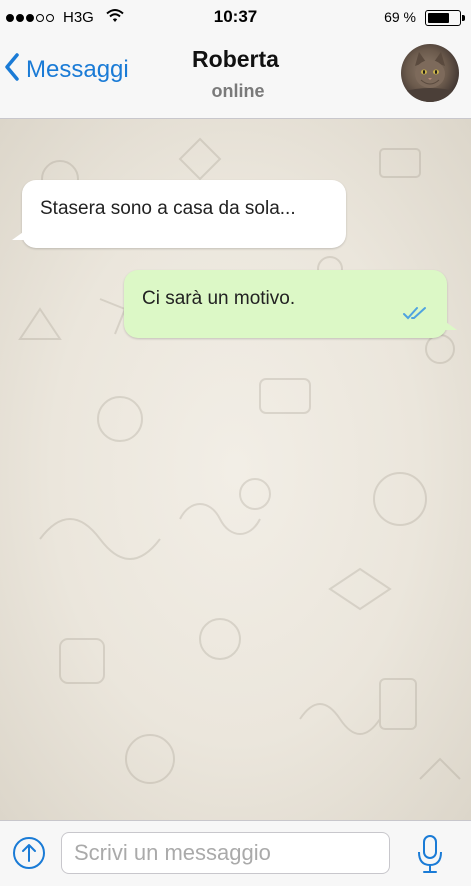  Describe the element at coordinates (400, 17) in the screenshot. I see `battery-percent: 69 %` at that location.